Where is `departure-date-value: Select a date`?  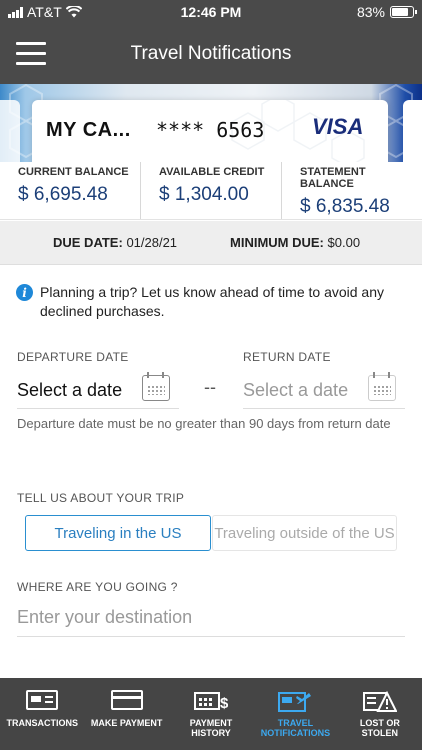 departure-date-value: Select a date is located at coordinates (70, 390).